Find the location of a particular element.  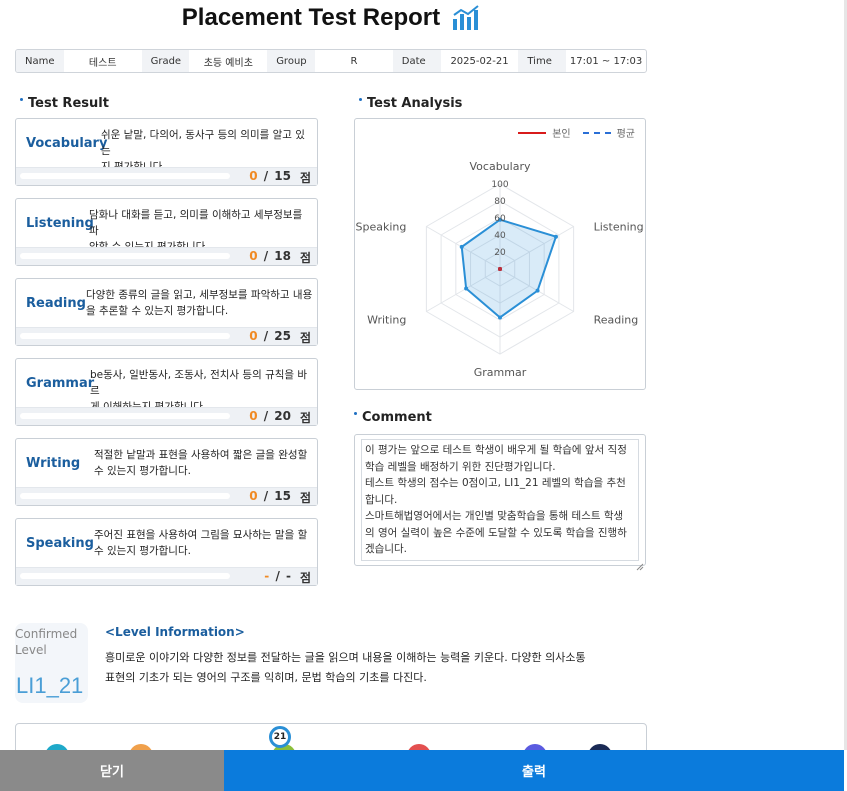

print-button: 출력 is located at coordinates (534, 770).